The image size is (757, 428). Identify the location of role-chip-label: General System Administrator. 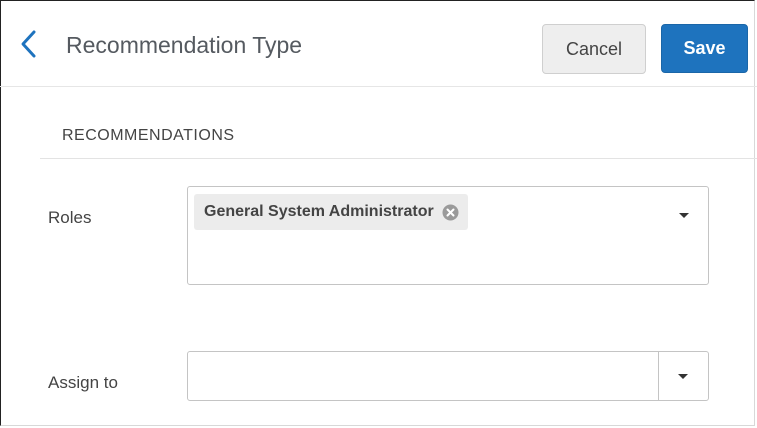
(319, 211).